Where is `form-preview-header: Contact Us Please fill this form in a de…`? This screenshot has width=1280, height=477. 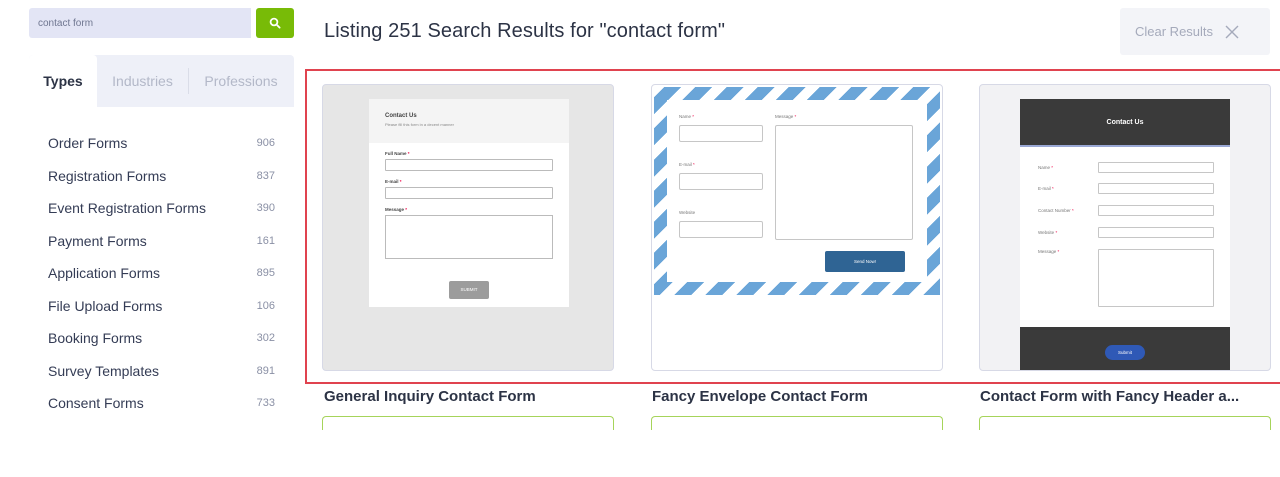
form-preview-header: Contact Us Please fill this form in a de… is located at coordinates (469, 121).